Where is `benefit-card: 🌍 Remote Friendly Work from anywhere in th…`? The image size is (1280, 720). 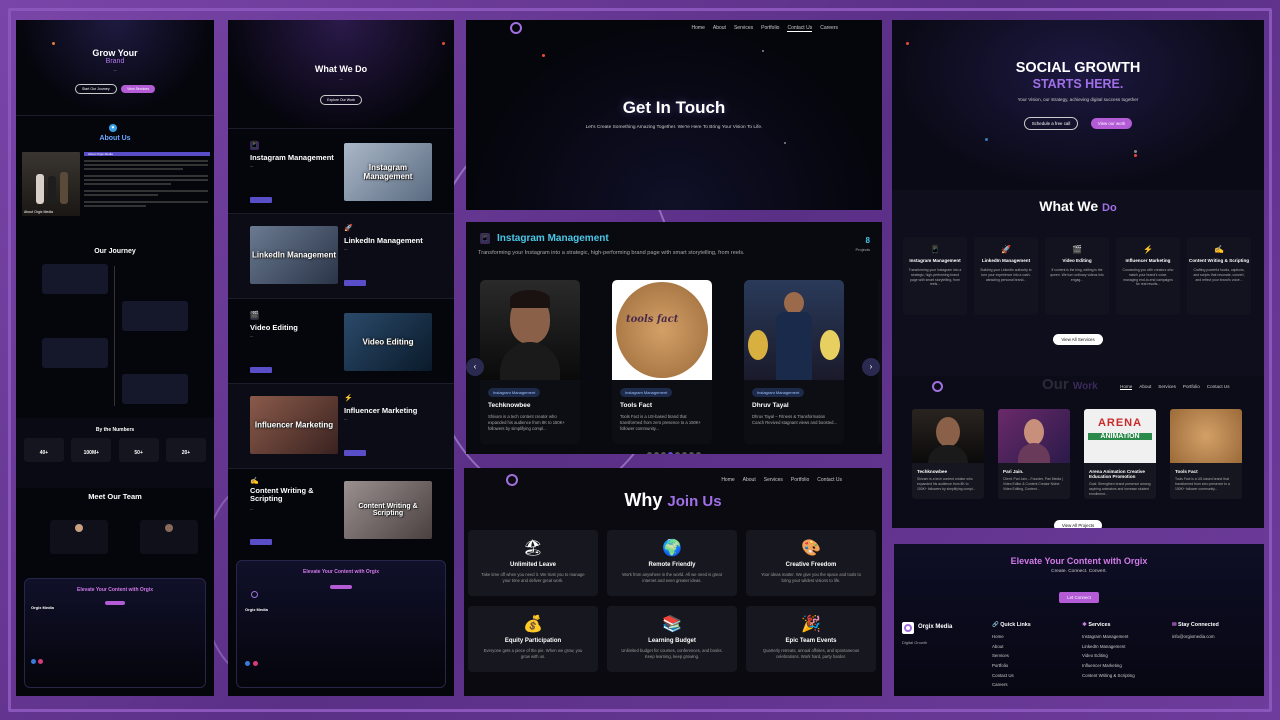 benefit-card: 🌍 Remote Friendly Work from anywhere in th… is located at coordinates (672, 563).